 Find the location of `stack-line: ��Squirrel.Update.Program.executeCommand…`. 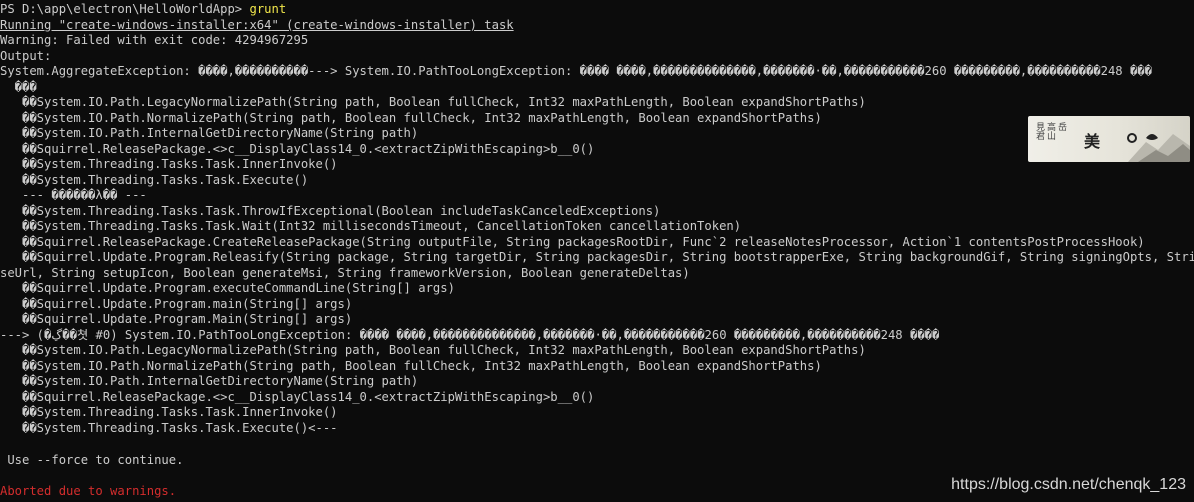

stack-line: ��Squirrel.Update.Program.executeCommand… is located at coordinates (227, 288).